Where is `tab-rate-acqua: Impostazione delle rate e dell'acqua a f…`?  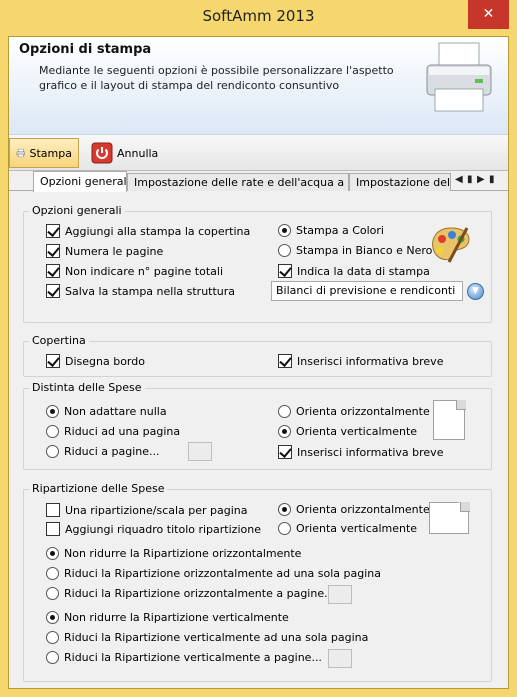 tab-rate-acqua: Impostazione delle rate e dell'acqua a f… is located at coordinates (238, 182).